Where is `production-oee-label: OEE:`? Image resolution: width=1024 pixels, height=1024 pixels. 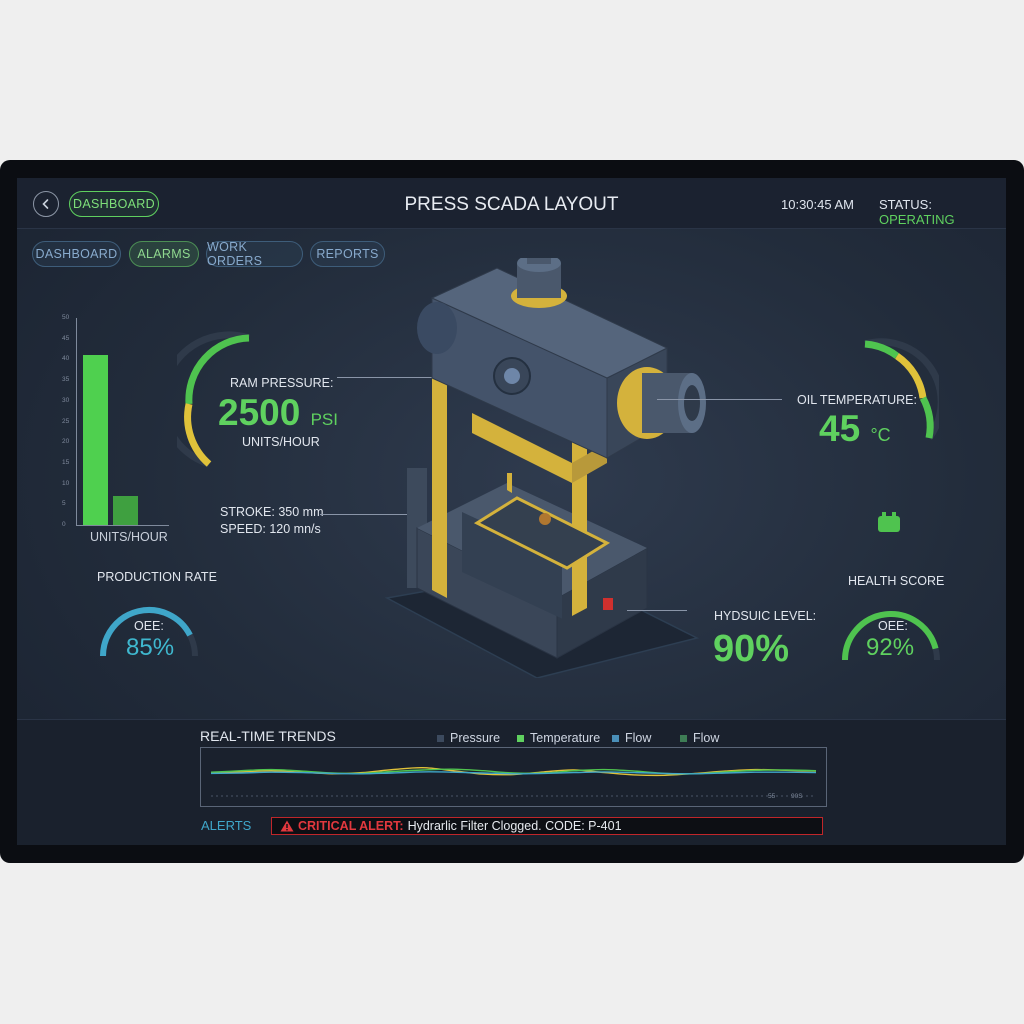
production-oee-label: OEE: is located at coordinates (149, 626).